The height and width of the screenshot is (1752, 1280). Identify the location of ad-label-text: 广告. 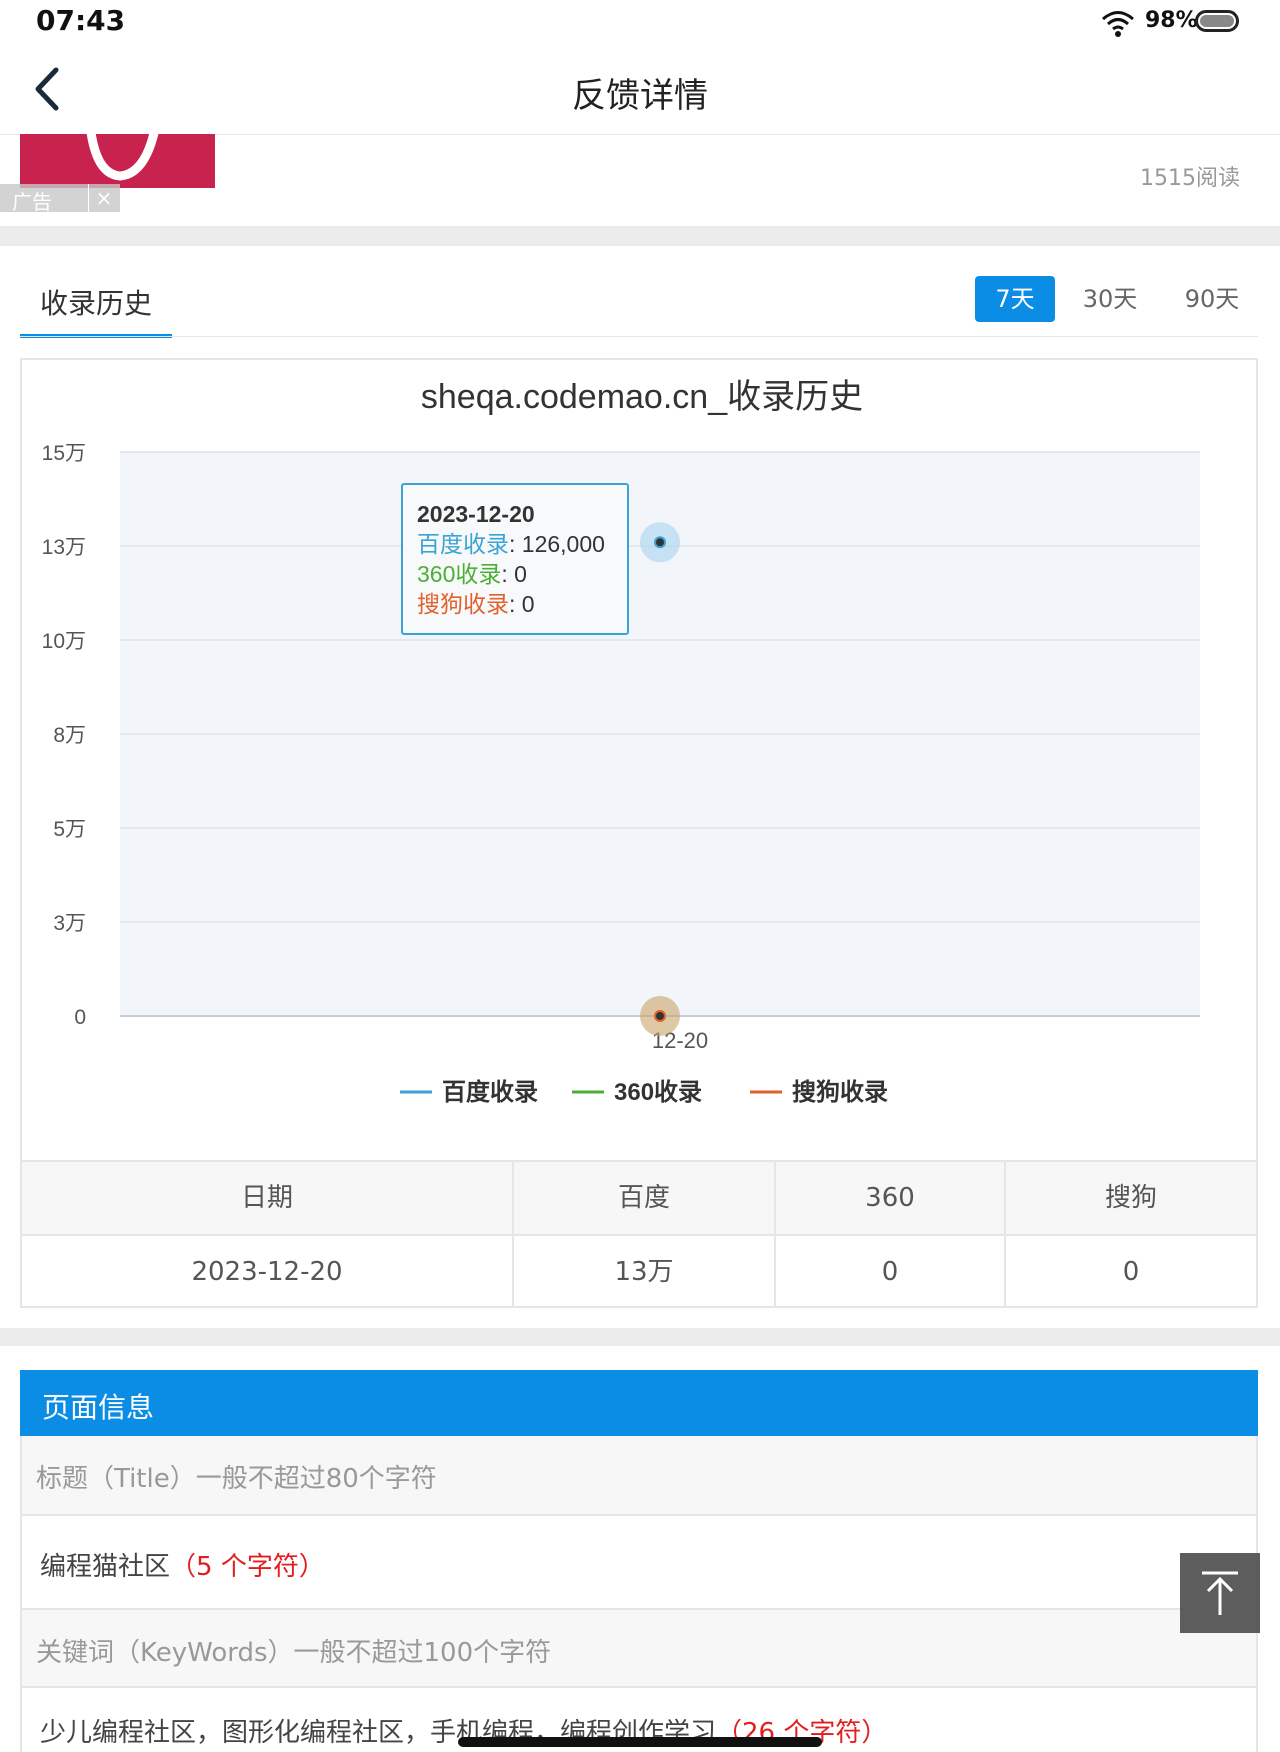
(32, 202).